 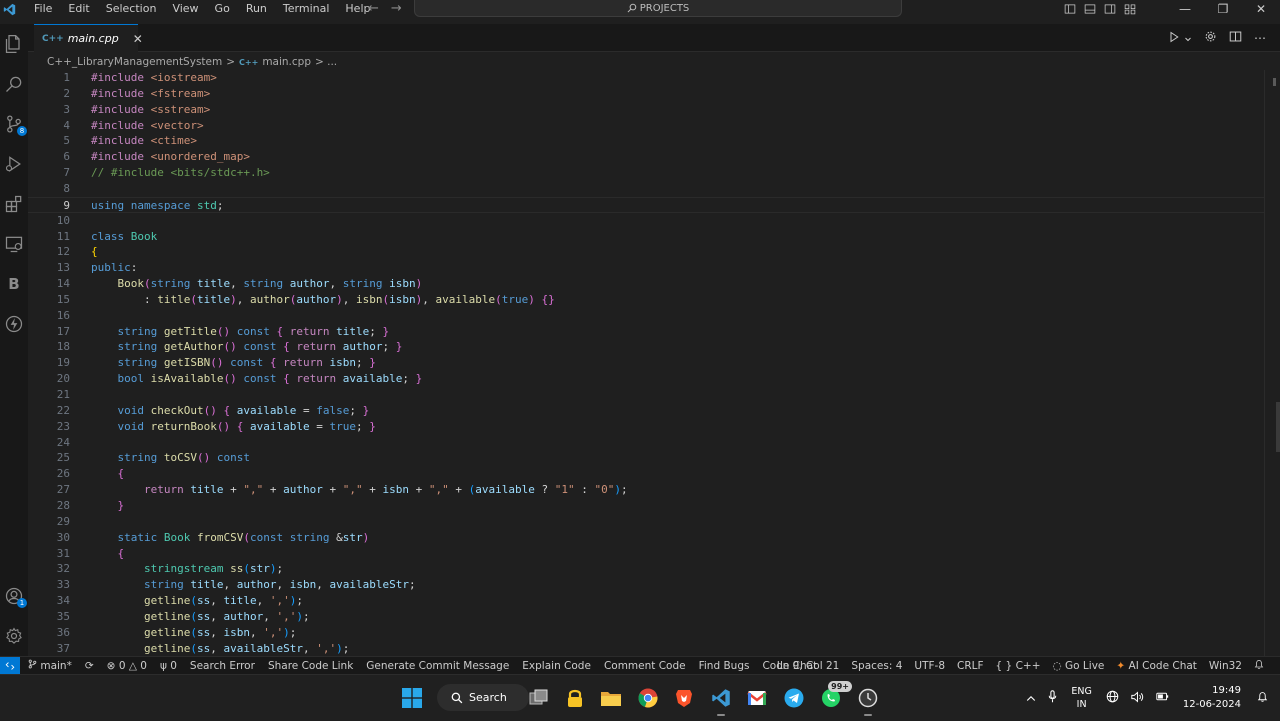 What do you see at coordinates (646, 458) in the screenshot?
I see `code-line: 25 string toCSV() const` at bounding box center [646, 458].